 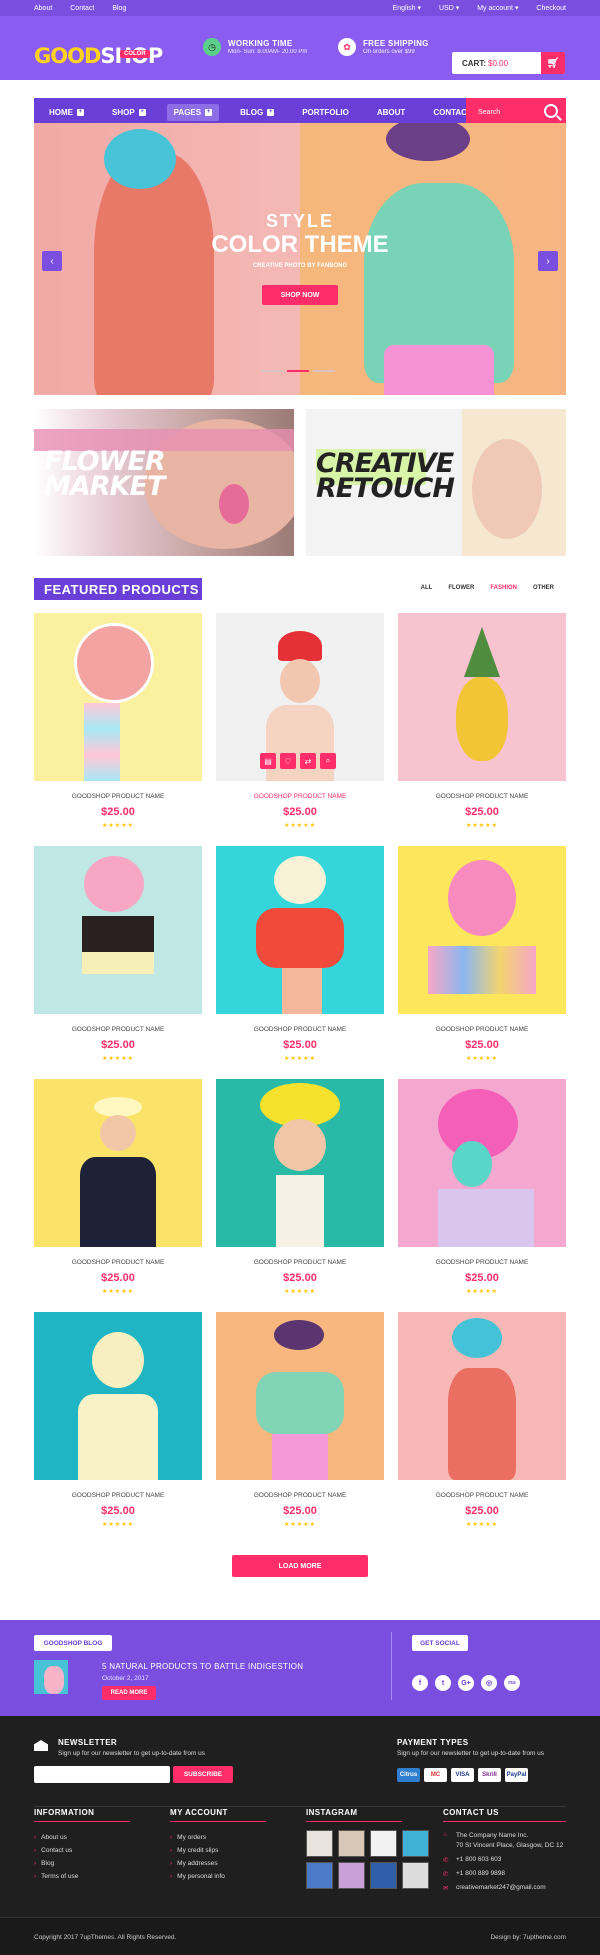 I want to click on filter-other: OTHER, so click(x=543, y=588).